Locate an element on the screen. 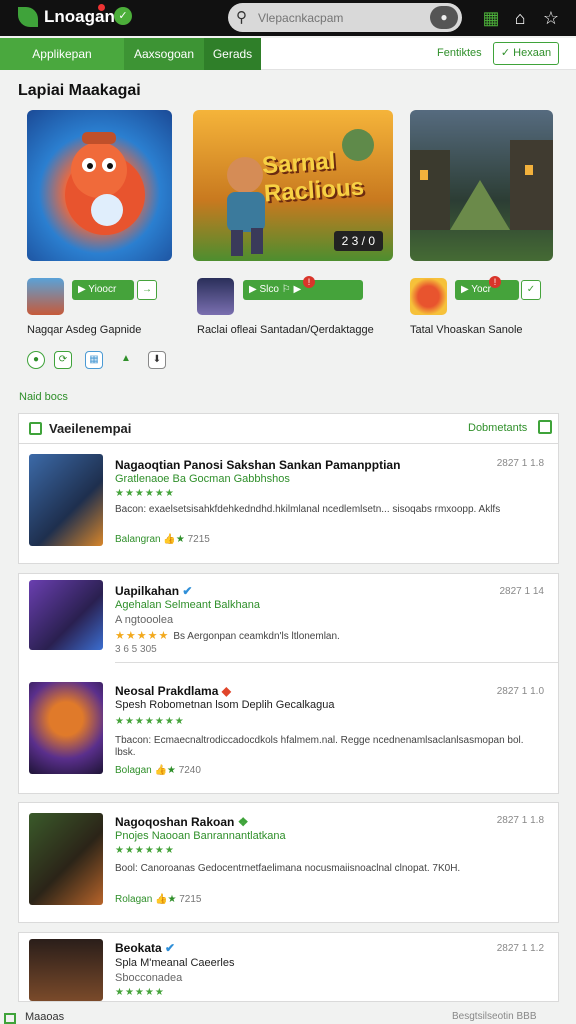 This screenshot has height=1024, width=576. game-subtitle: Agehalan Selmeant Balkhana is located at coordinates (187, 605).